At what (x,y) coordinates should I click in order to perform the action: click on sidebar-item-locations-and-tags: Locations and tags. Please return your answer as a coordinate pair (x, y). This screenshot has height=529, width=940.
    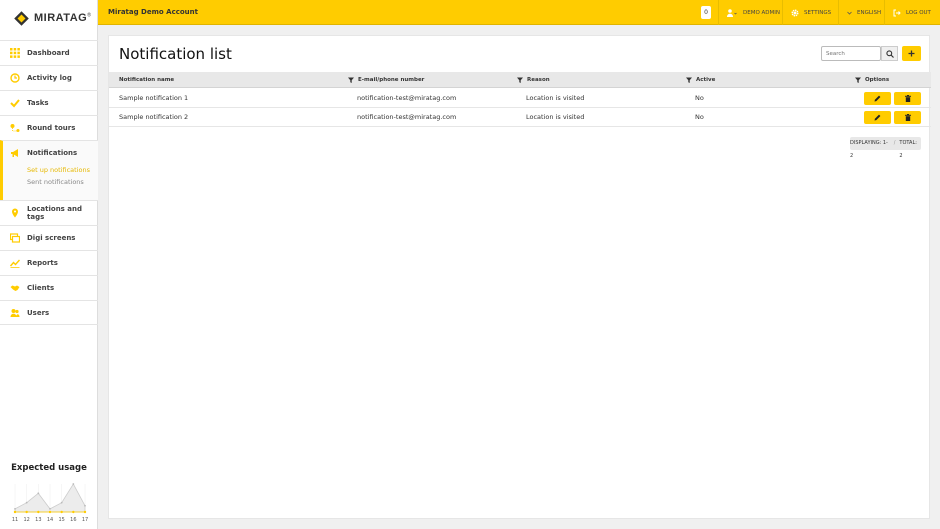
    Looking at the image, I should click on (49, 212).